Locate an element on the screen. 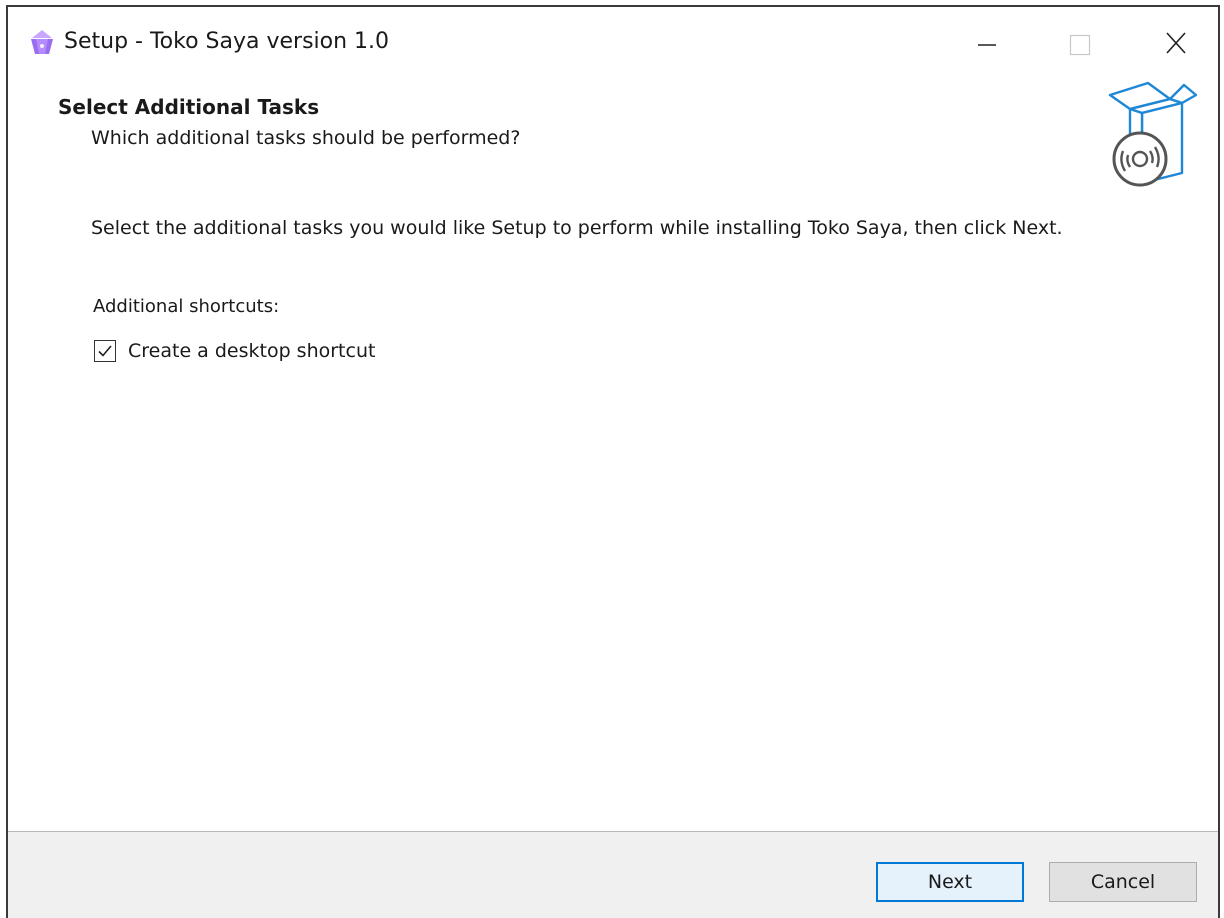 The image size is (1224, 918). desktop-shortcut-checkbox is located at coordinates (105, 351).